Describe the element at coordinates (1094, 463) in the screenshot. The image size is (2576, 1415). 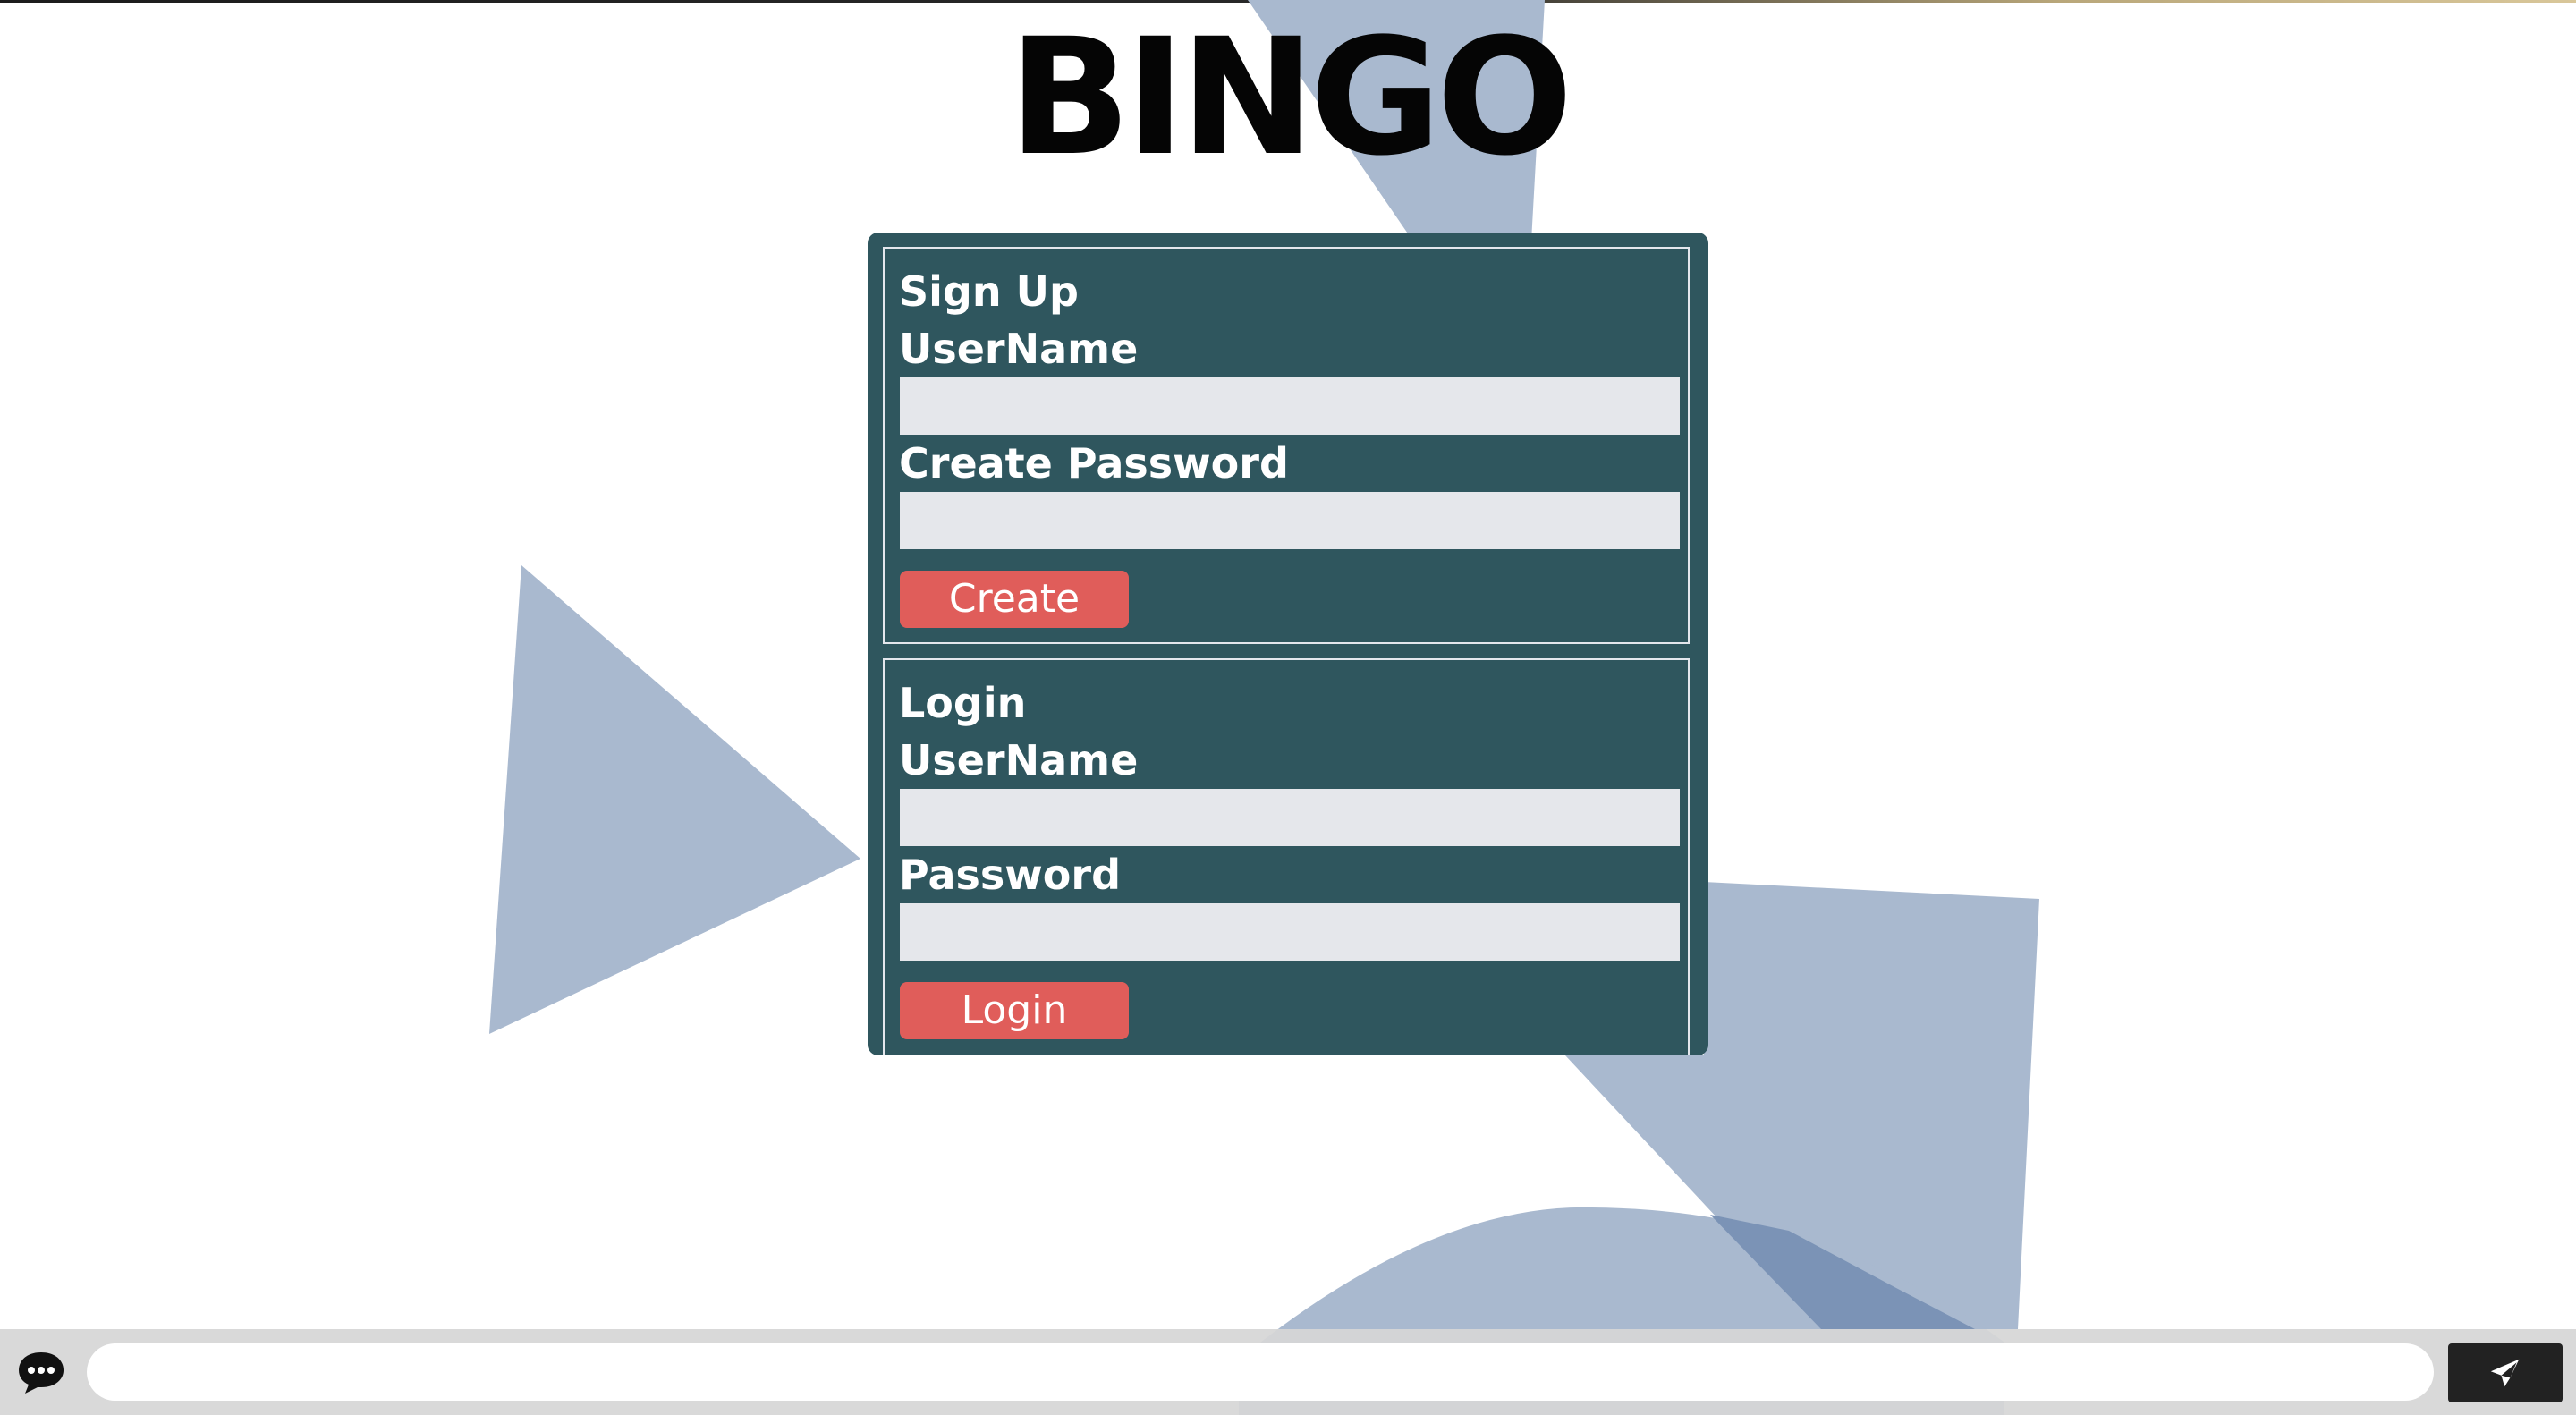
I see `signup-password-label: Create Password` at that location.